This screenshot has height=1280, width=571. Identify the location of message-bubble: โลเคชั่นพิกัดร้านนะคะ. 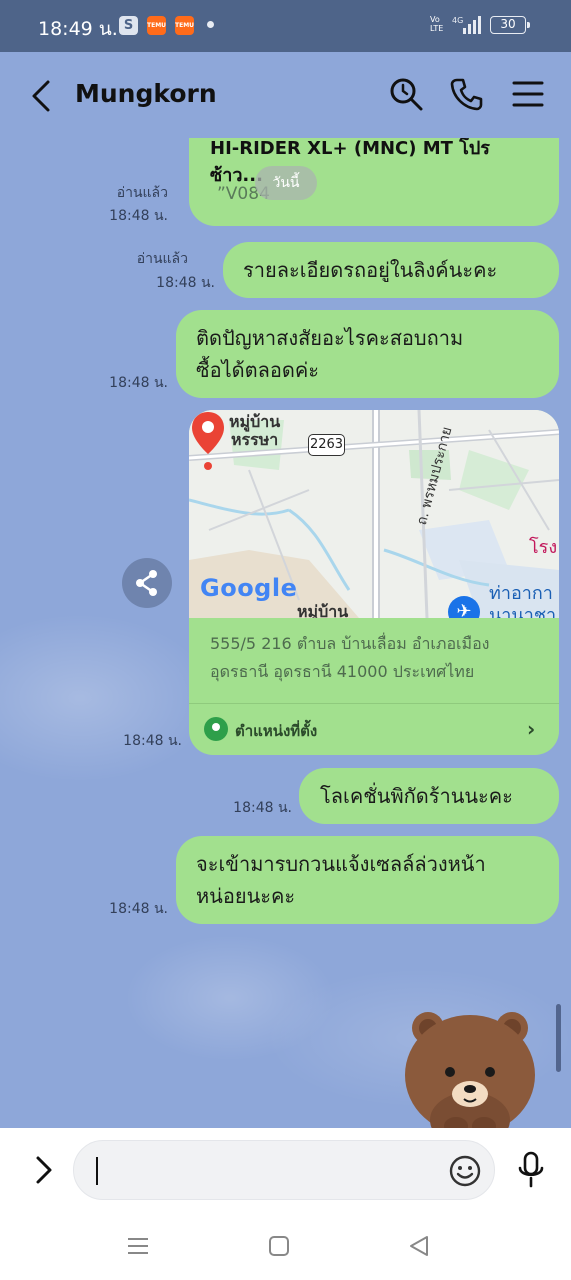
(429, 796).